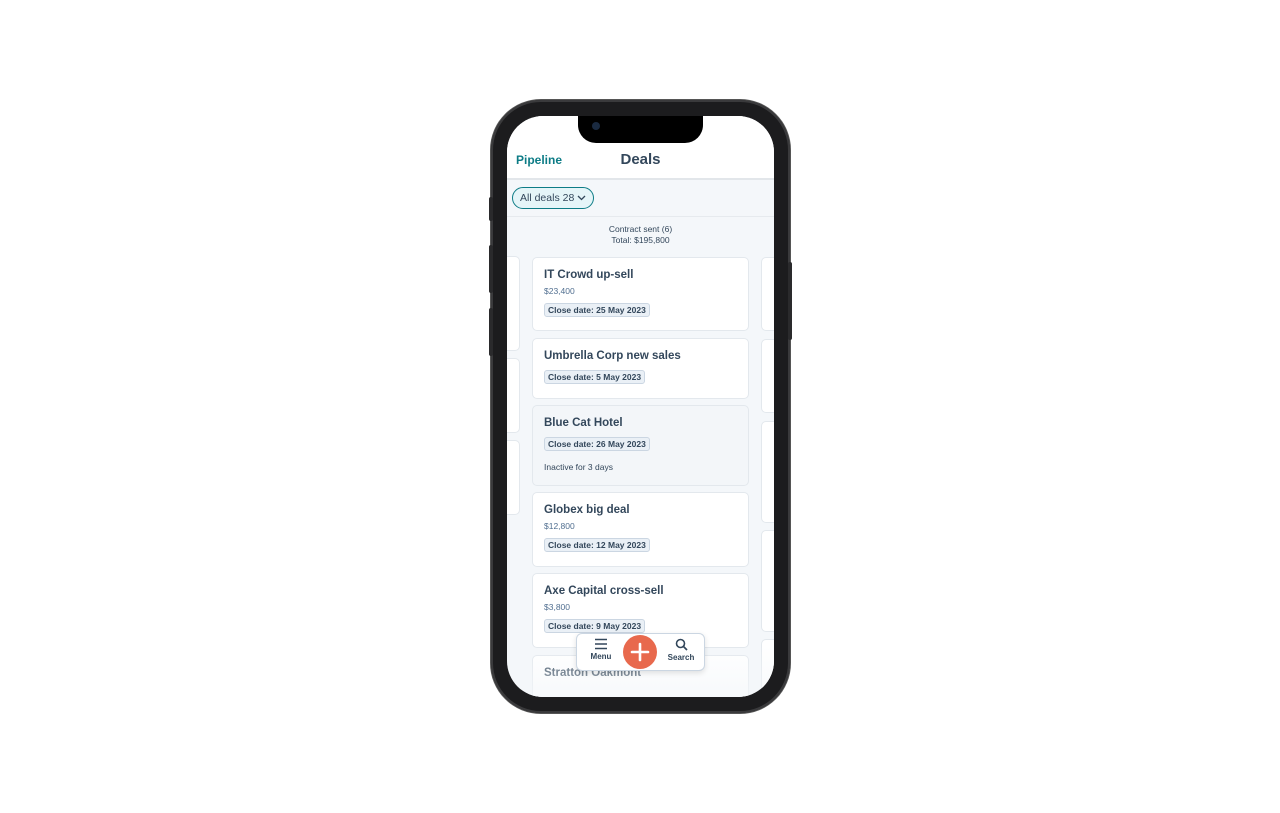 This screenshot has height=813, width=1280. What do you see at coordinates (640, 229) in the screenshot?
I see `stage-name: Contract sent (6)` at bounding box center [640, 229].